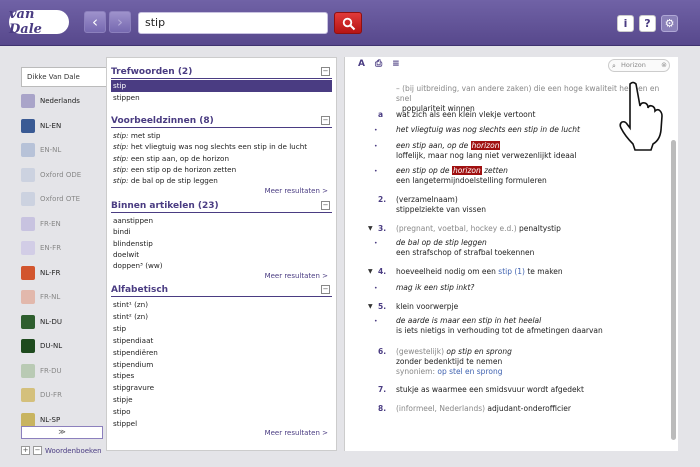 This screenshot has height=467, width=700. Describe the element at coordinates (37, 450) in the screenshot. I see `remove-dictionary-button: −` at that location.